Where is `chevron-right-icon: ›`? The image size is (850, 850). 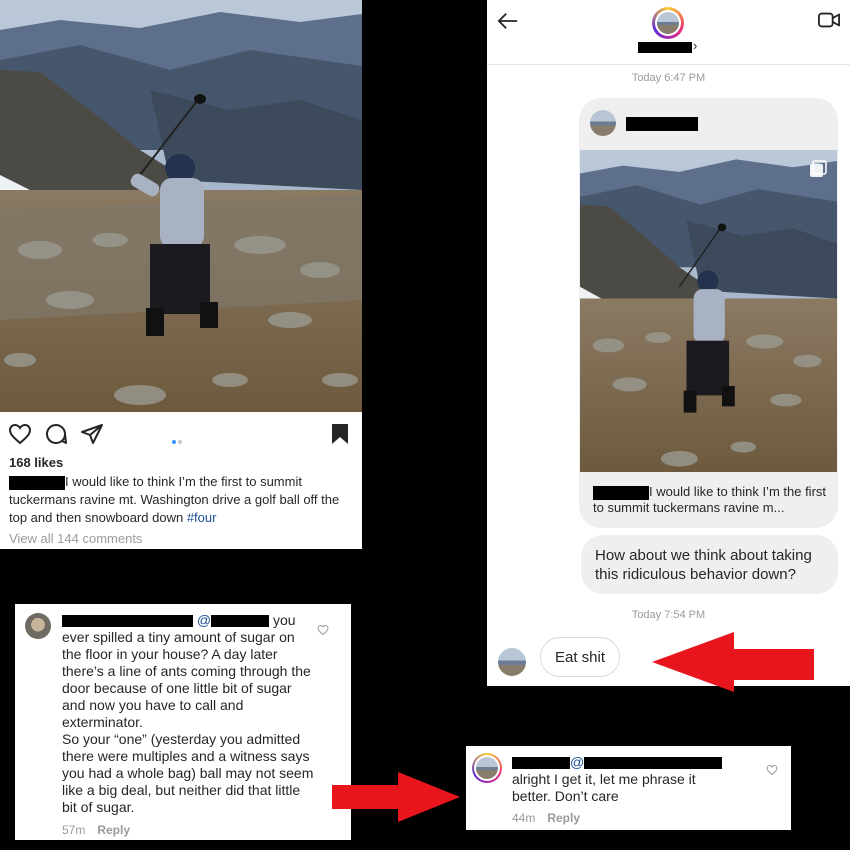
chevron-right-icon: › is located at coordinates (695, 45).